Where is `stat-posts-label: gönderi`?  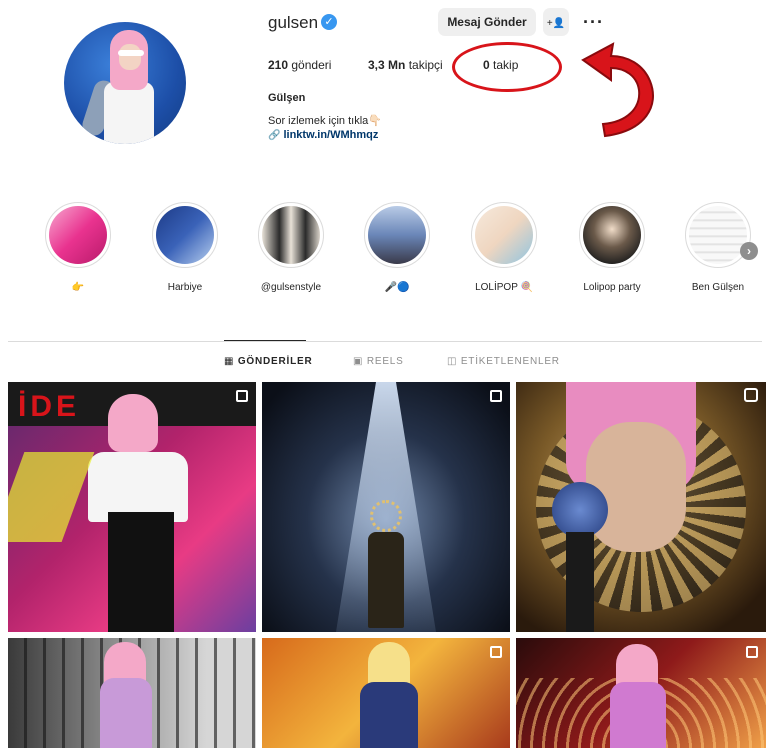 stat-posts-label: gönderi is located at coordinates (311, 65).